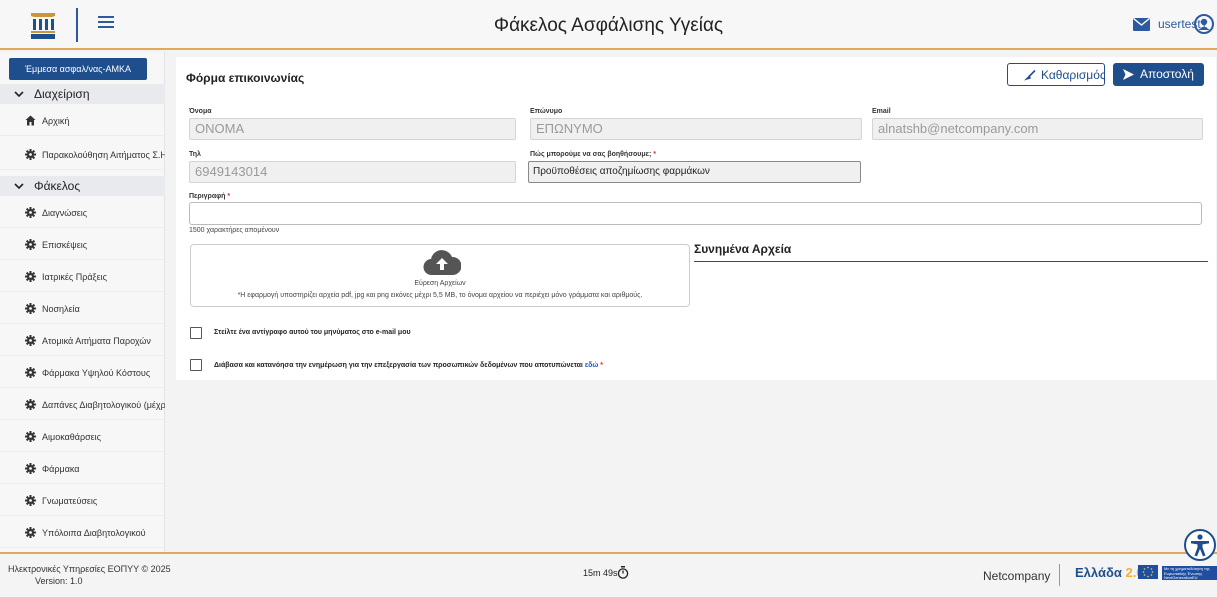 This screenshot has height=597, width=1217. What do you see at coordinates (61, 309) in the screenshot?
I see `sidebar-item-label: Νοσηλεία` at bounding box center [61, 309].